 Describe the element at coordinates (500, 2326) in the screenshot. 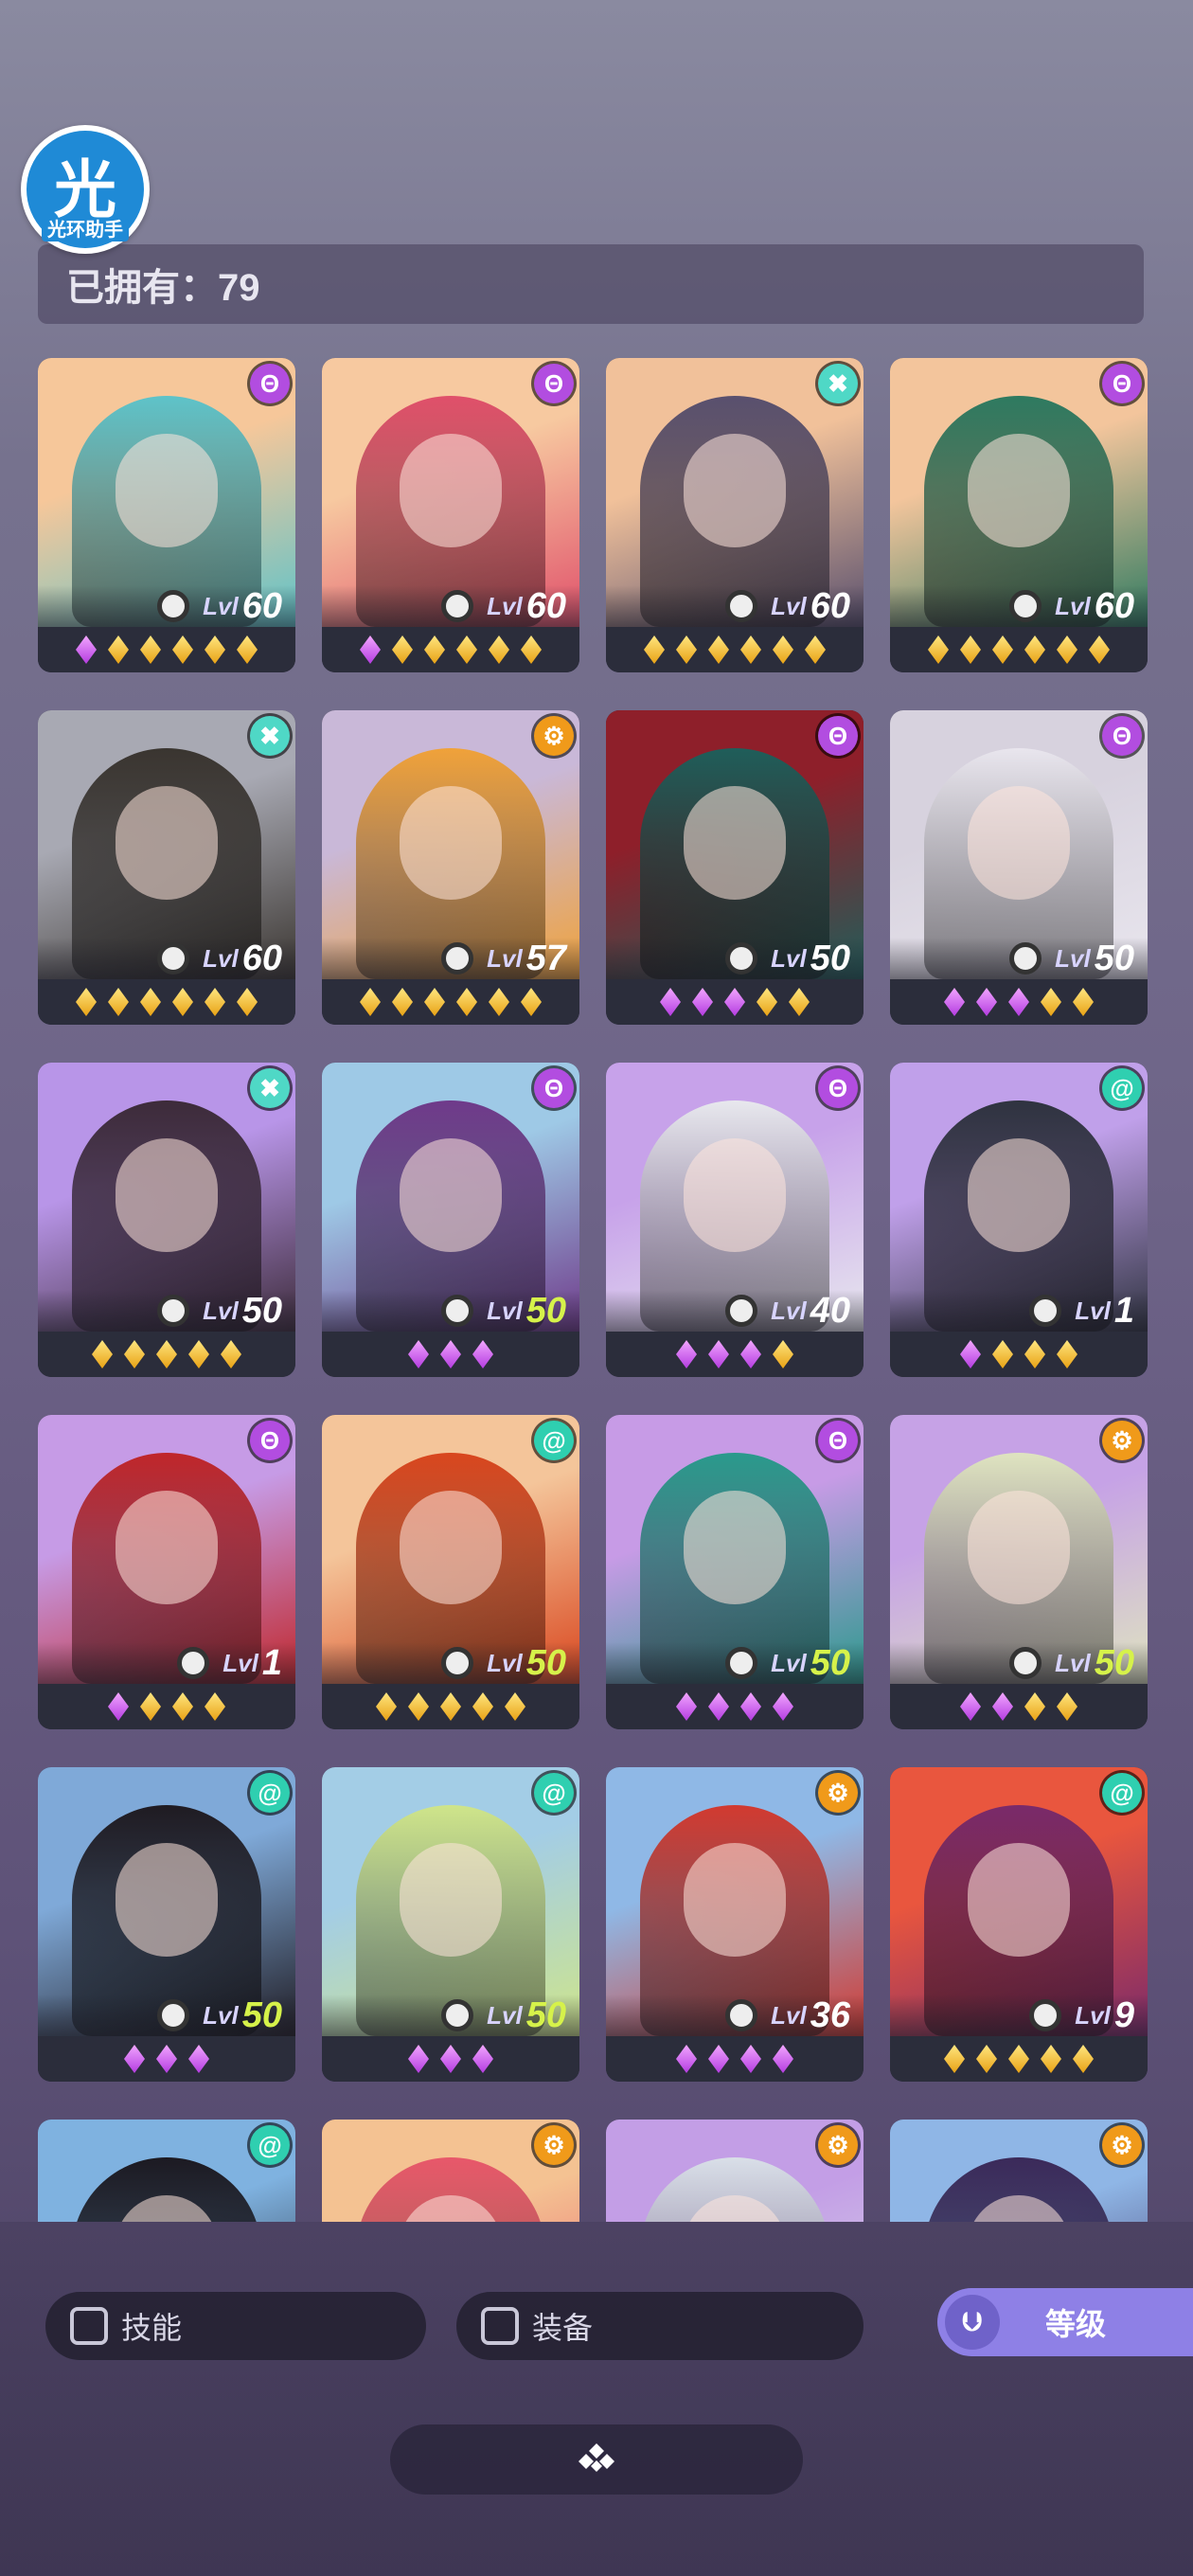

I see `equipment-checkbox` at that location.